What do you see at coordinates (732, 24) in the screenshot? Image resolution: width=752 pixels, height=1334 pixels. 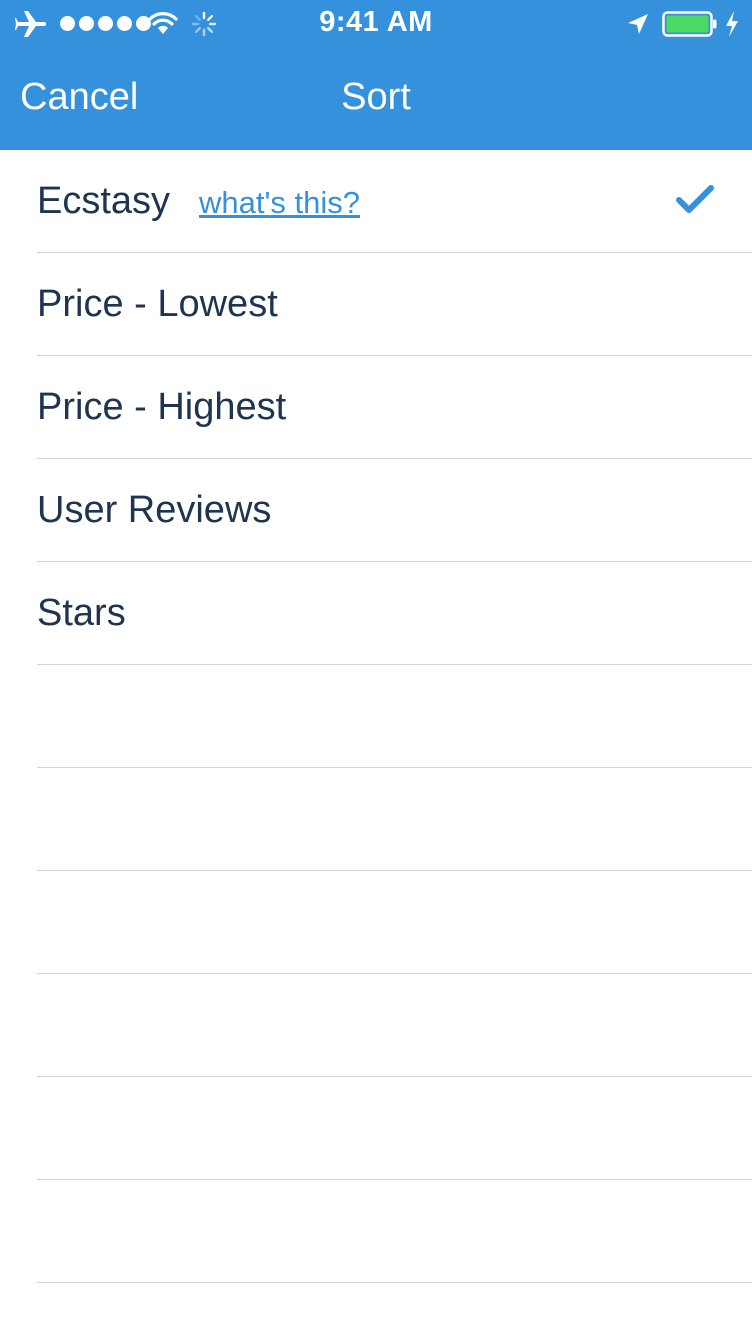 I see `charging-bolt-icon` at bounding box center [732, 24].